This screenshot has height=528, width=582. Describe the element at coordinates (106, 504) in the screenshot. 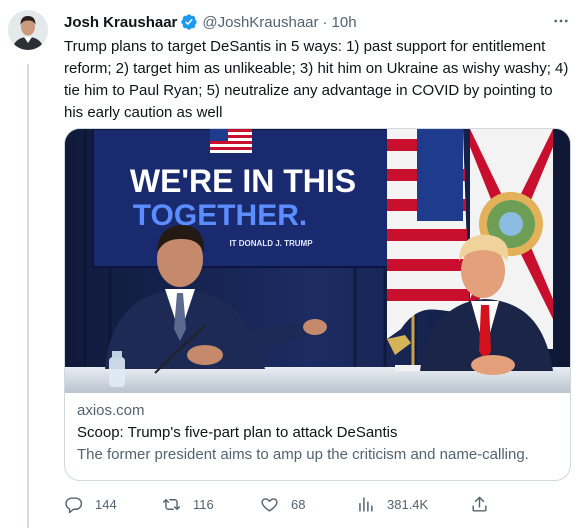

I see `reply-count: 144` at that location.